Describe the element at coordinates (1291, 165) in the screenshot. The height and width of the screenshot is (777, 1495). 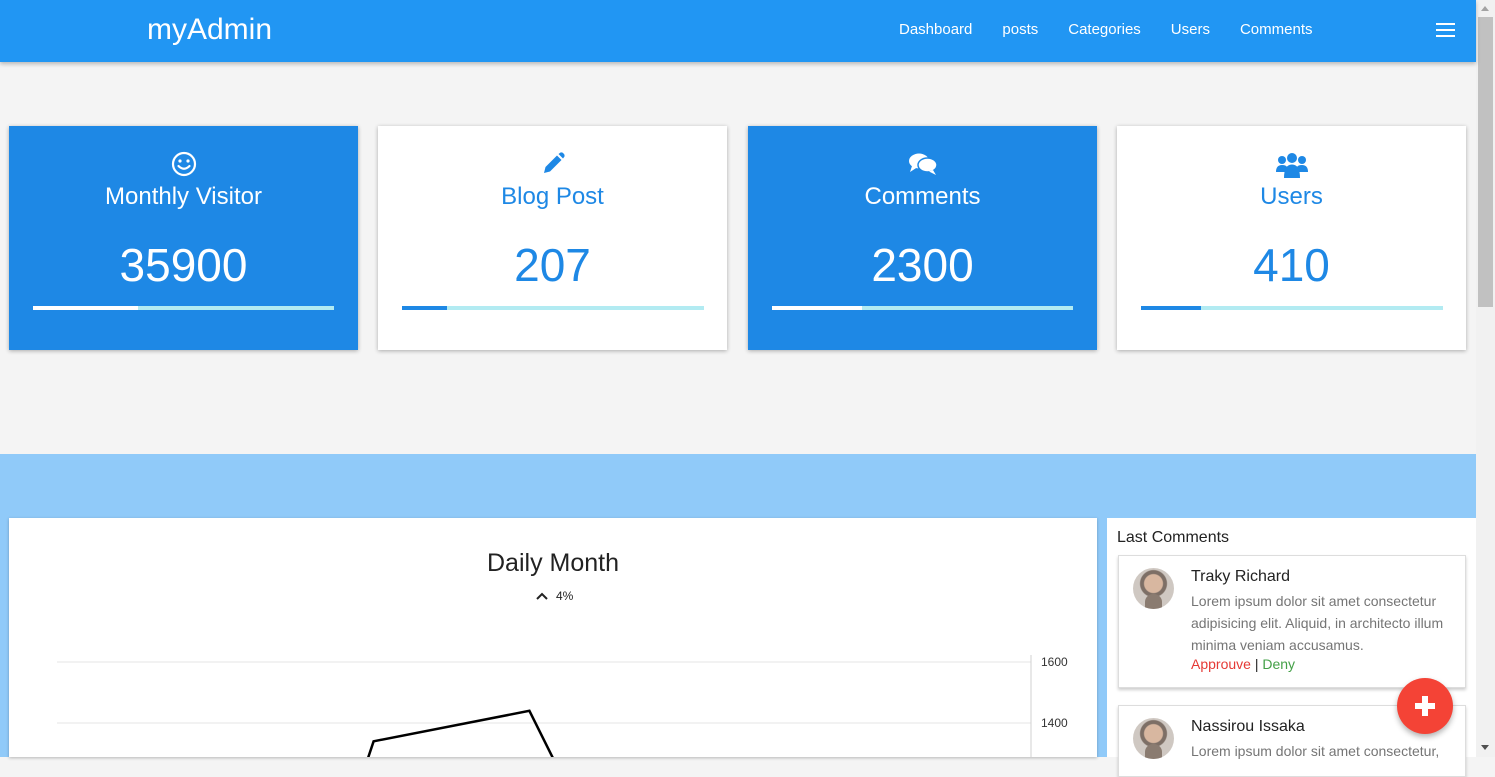
I see `users-icon` at that location.